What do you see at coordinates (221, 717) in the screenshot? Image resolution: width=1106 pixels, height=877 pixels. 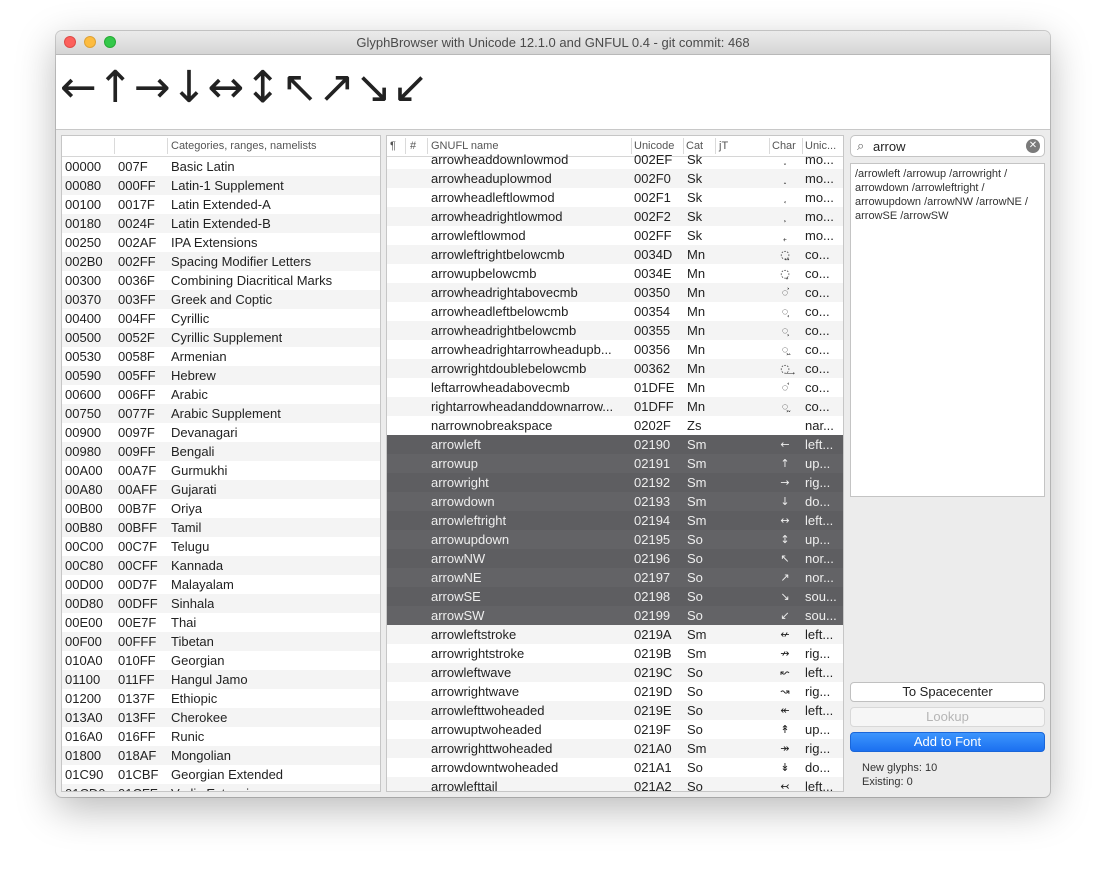 I see `range-row: 013A0 013FF Cherokee` at bounding box center [221, 717].